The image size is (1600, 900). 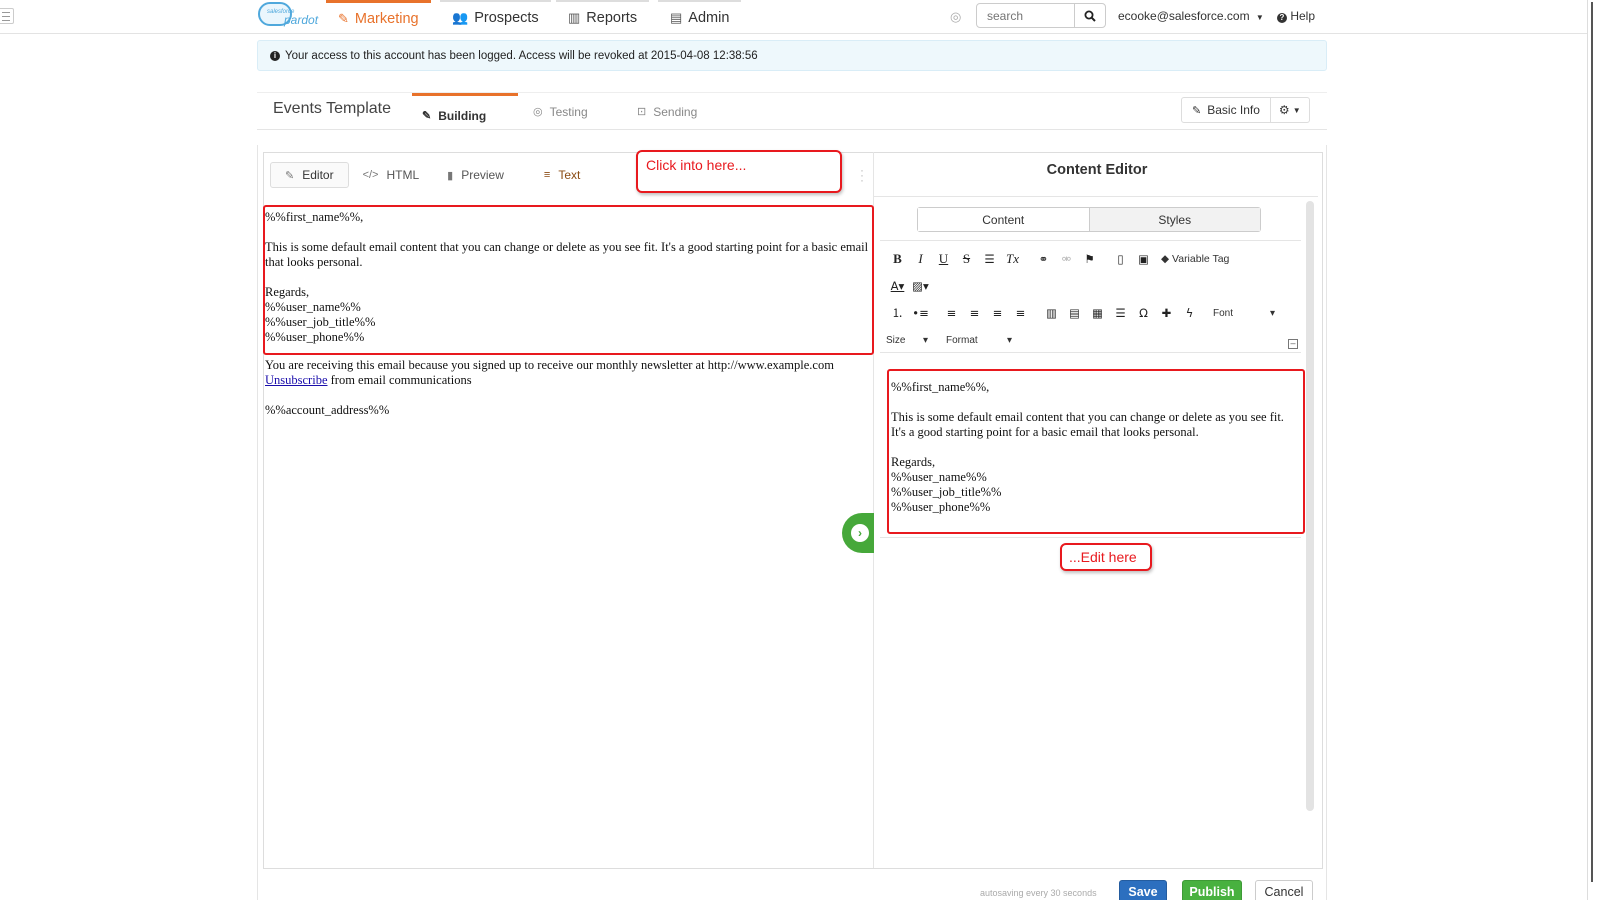 I want to click on search-button, so click(x=1090, y=15).